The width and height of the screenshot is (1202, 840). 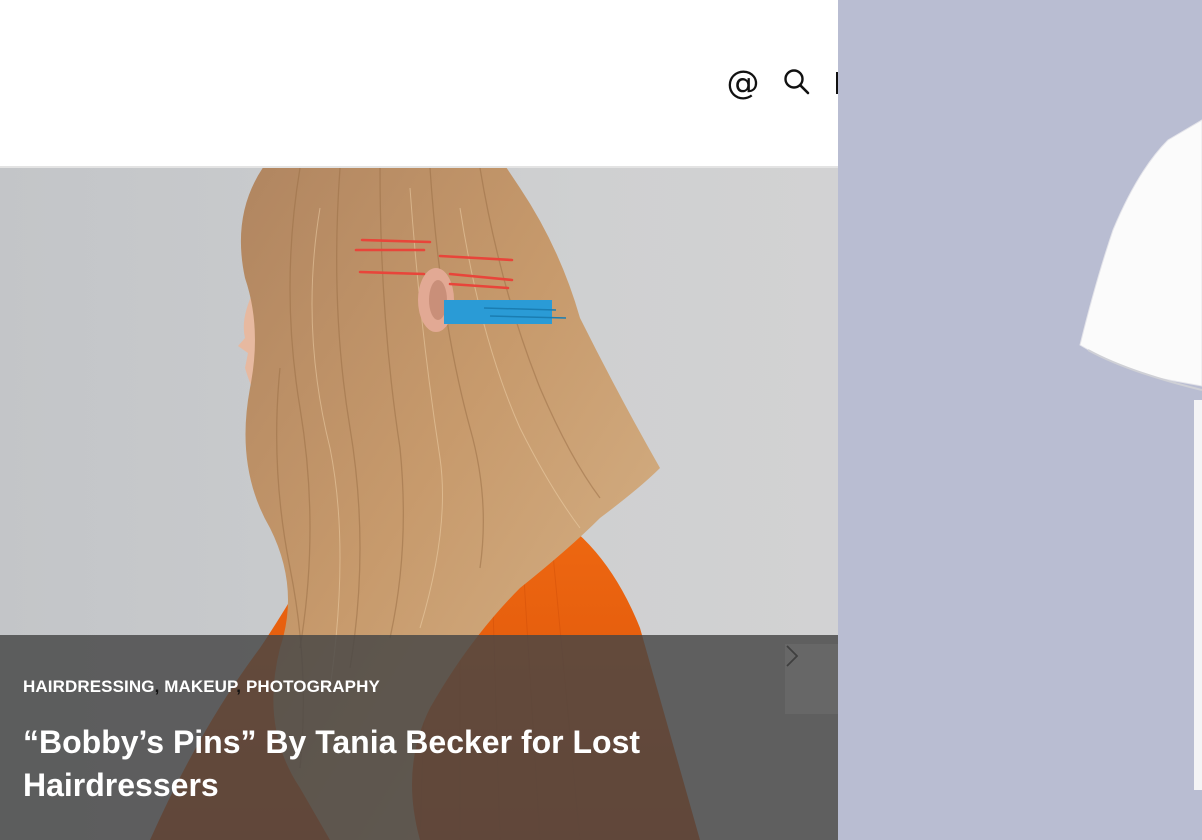 What do you see at coordinates (1140, 454) in the screenshot?
I see `tshirt-image` at bounding box center [1140, 454].